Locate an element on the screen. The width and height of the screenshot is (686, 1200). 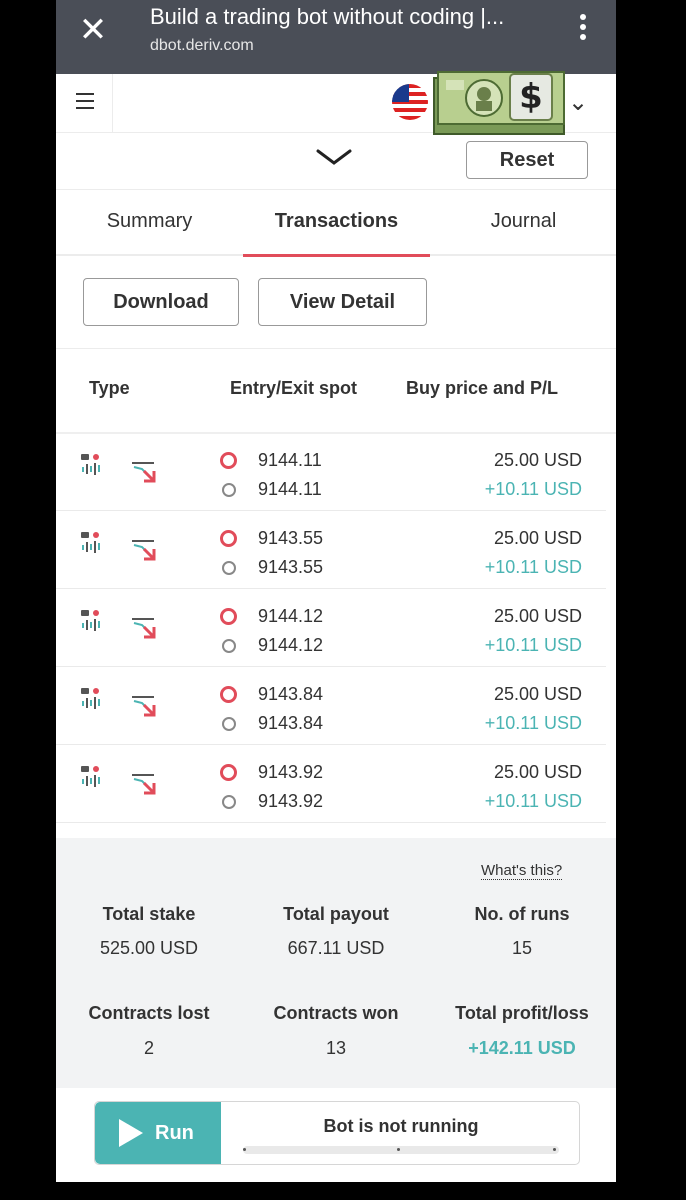
total-payout-value: 667.11 USD is located at coordinates (336, 948).